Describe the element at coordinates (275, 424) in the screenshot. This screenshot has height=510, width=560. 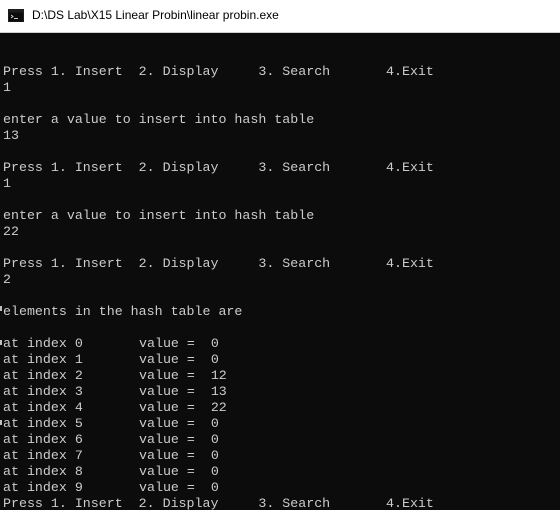
I see `hash-table-row: at index 5 value = 0` at that location.